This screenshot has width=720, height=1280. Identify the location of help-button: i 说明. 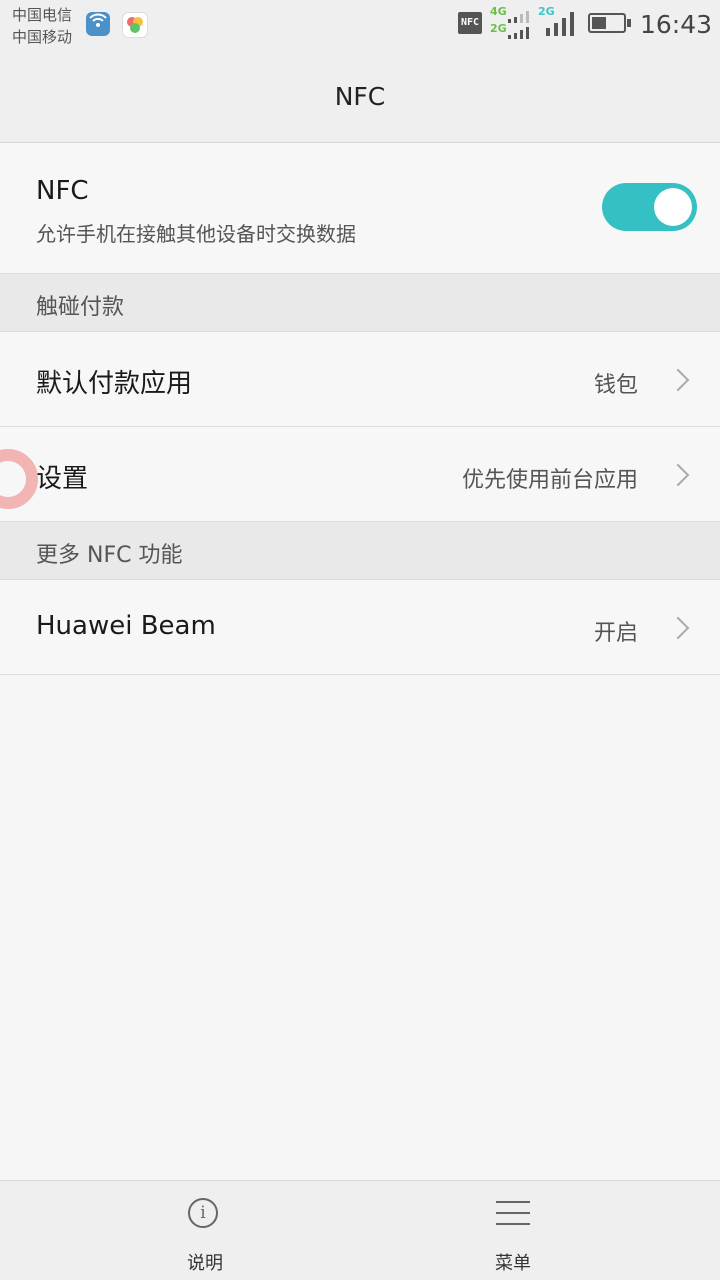
(205, 1230).